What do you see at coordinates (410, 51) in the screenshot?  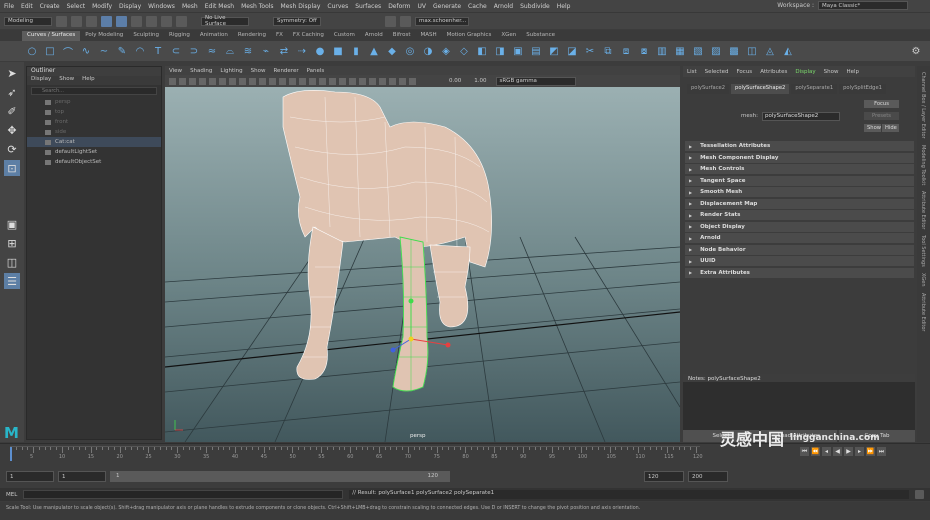 I see `torus-icon: ◎` at bounding box center [410, 51].